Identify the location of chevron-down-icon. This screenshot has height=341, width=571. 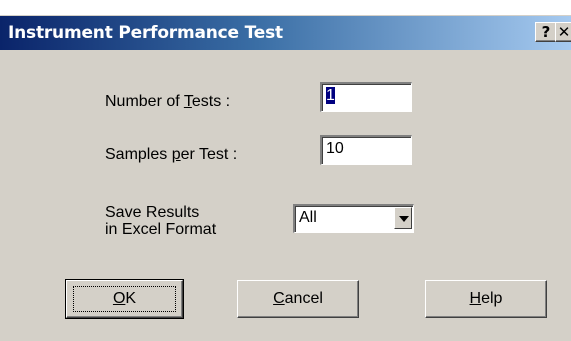
(404, 219).